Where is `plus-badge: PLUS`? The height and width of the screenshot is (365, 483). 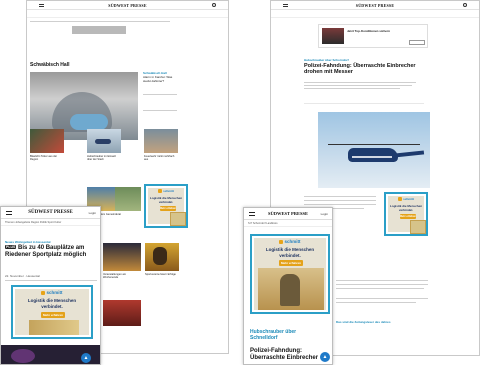
plus-badge: PLUS is located at coordinates (11, 247).